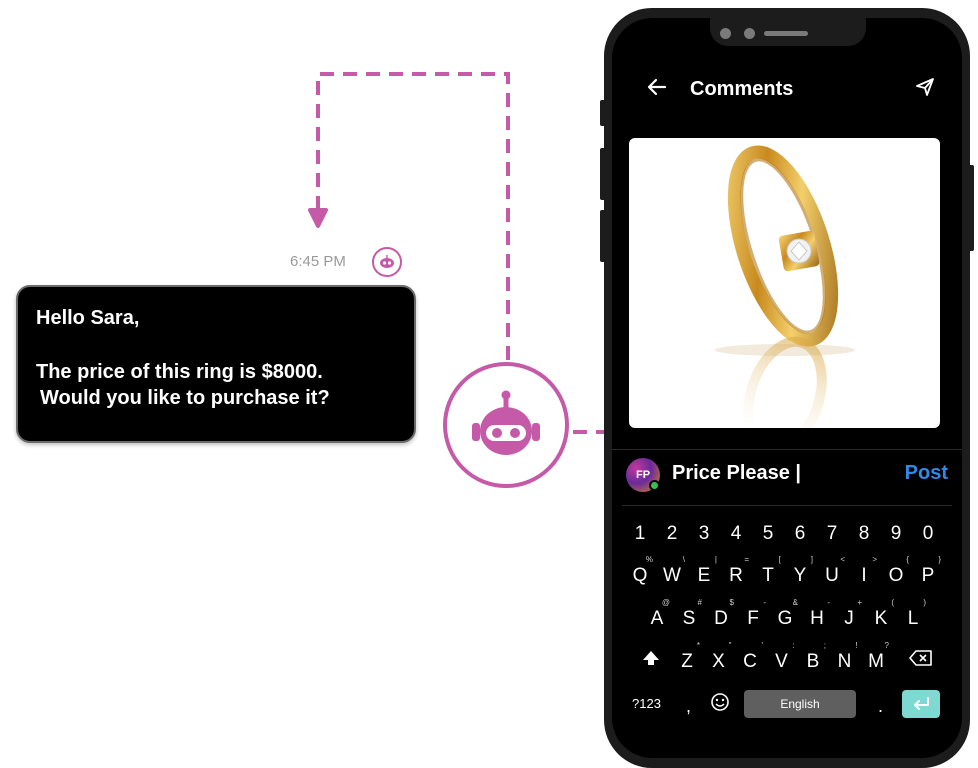 This screenshot has width=978, height=768. I want to click on key-label: H, so click(817, 618).